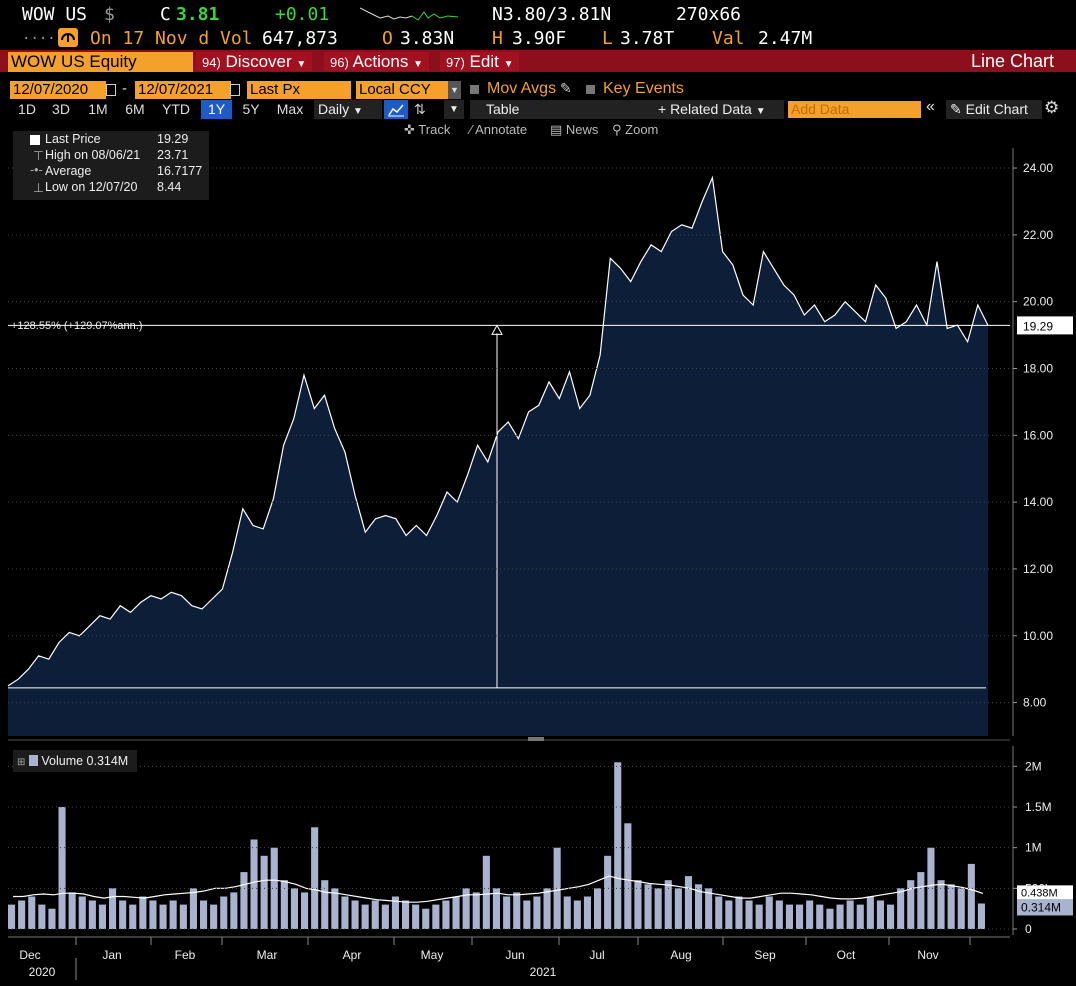 This screenshot has width=1076, height=986. Describe the element at coordinates (173, 139) in the screenshot. I see `legend-value-last: 19.29` at that location.